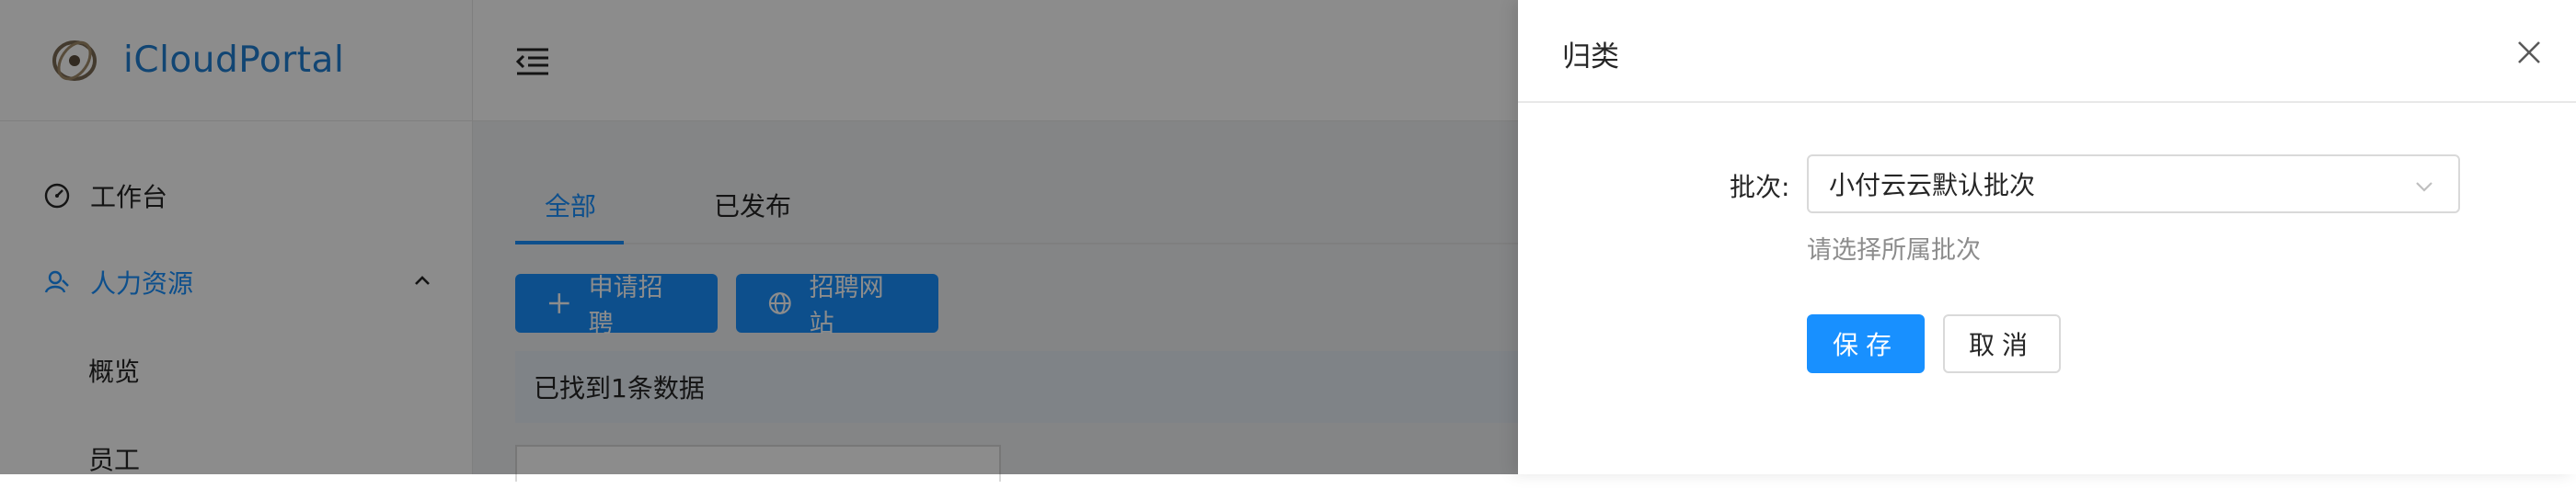 This screenshot has height=500, width=2576. I want to click on batch-label: 批次:, so click(1760, 187).